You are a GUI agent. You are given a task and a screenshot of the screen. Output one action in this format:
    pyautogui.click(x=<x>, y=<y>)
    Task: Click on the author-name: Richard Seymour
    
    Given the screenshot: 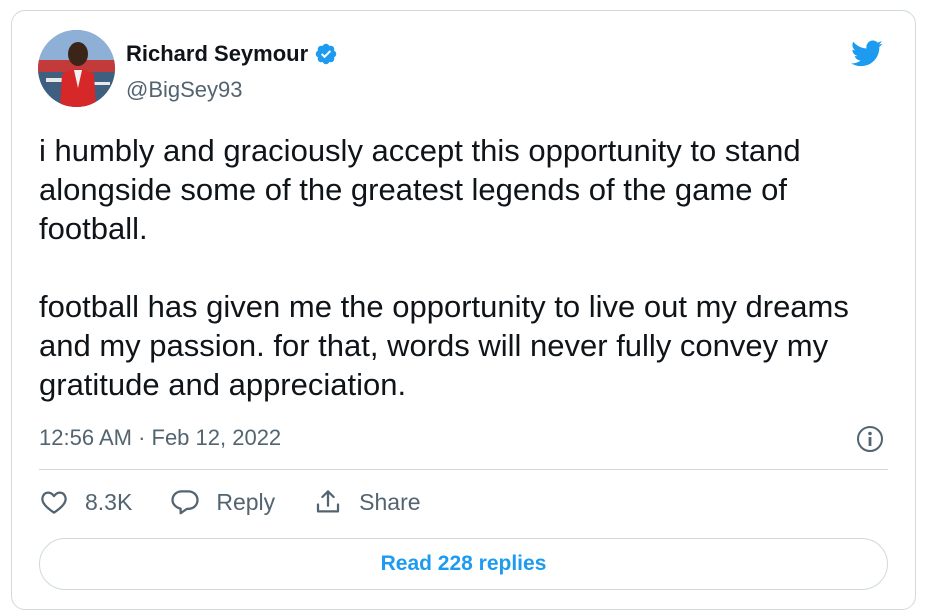 What is the action you would take?
    pyautogui.click(x=217, y=54)
    